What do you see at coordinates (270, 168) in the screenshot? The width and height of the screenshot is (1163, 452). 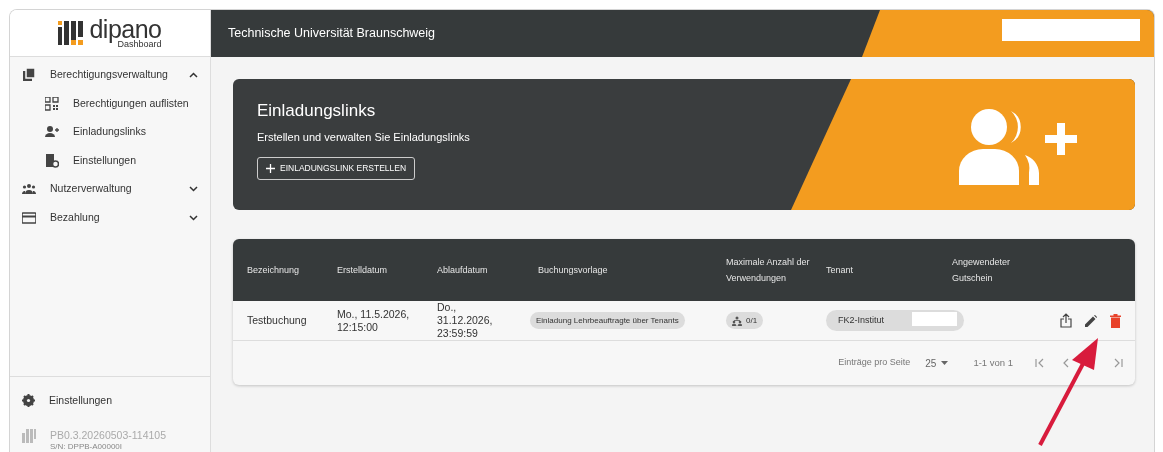 I see `plus-icon` at bounding box center [270, 168].